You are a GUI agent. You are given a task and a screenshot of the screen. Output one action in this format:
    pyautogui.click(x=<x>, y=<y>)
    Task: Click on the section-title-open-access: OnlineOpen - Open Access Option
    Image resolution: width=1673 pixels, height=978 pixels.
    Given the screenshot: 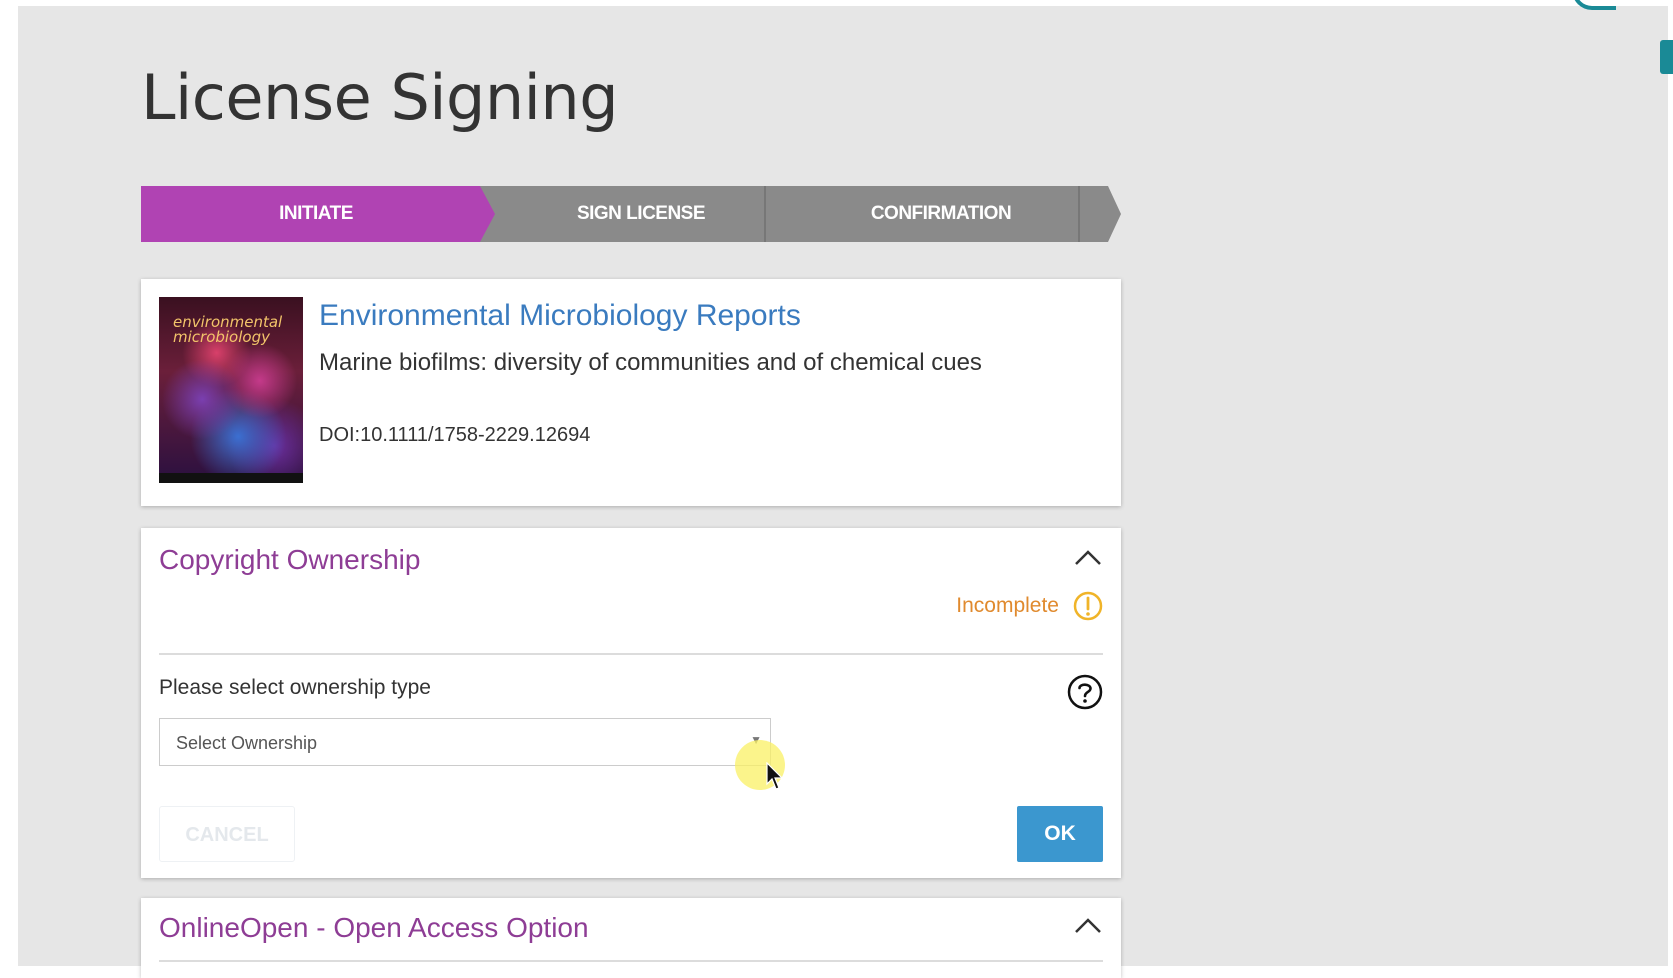 What is the action you would take?
    pyautogui.click(x=374, y=928)
    